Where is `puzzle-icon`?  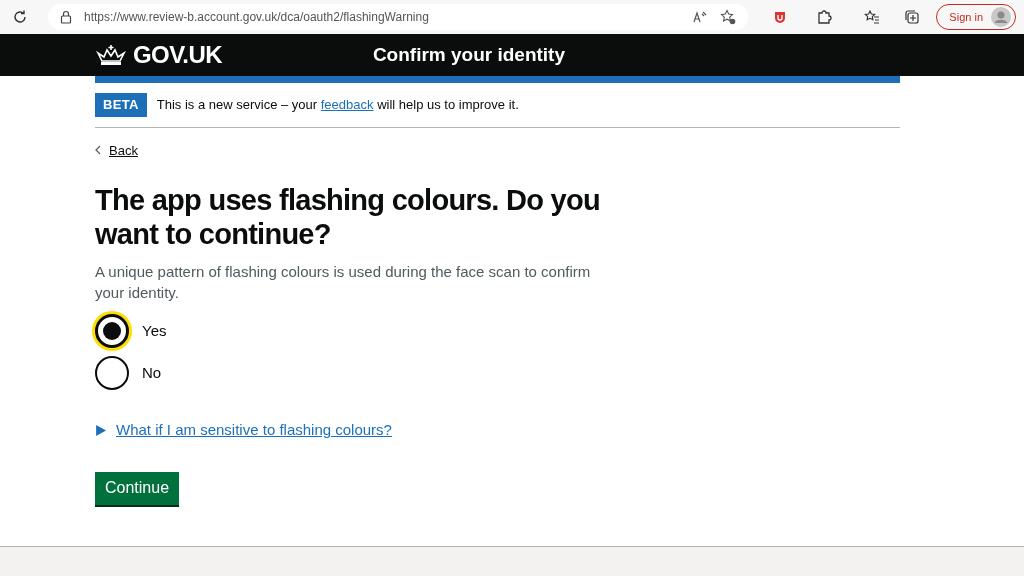 puzzle-icon is located at coordinates (824, 17).